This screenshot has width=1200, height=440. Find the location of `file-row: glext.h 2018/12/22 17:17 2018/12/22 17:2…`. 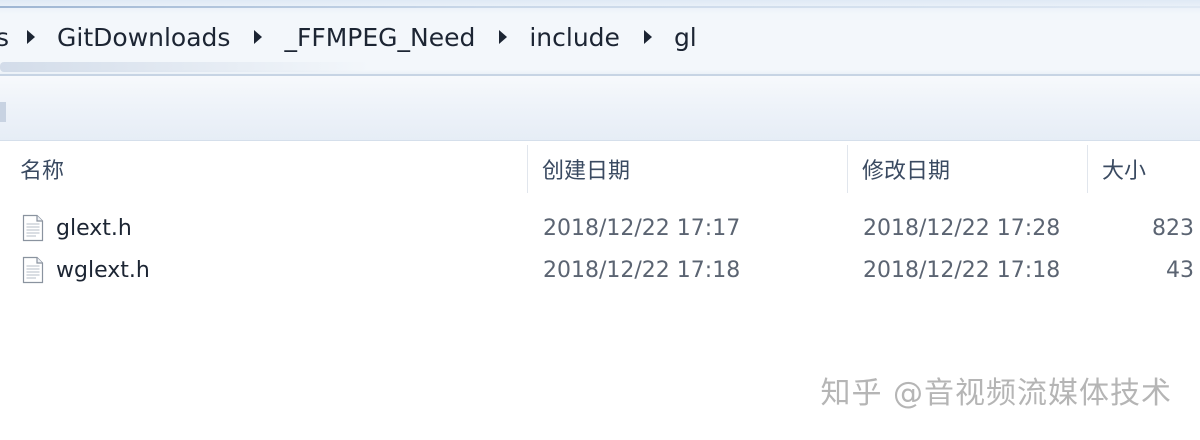

file-row: glext.h 2018/12/22 17:17 2018/12/22 17:2… is located at coordinates (600, 228).